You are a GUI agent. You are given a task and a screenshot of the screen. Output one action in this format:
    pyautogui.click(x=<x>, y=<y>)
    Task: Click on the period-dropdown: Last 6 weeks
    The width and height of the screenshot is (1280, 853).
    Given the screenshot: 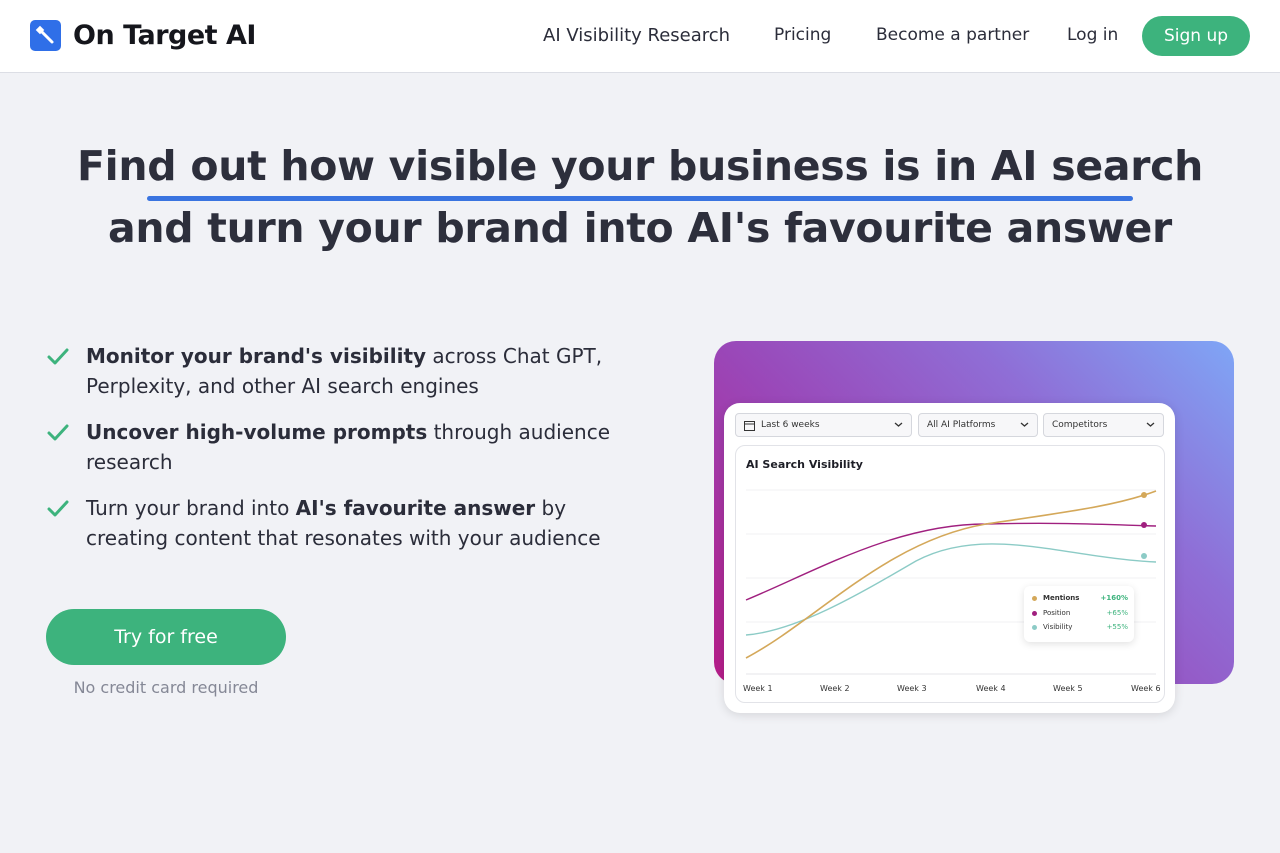 What is the action you would take?
    pyautogui.click(x=823, y=425)
    